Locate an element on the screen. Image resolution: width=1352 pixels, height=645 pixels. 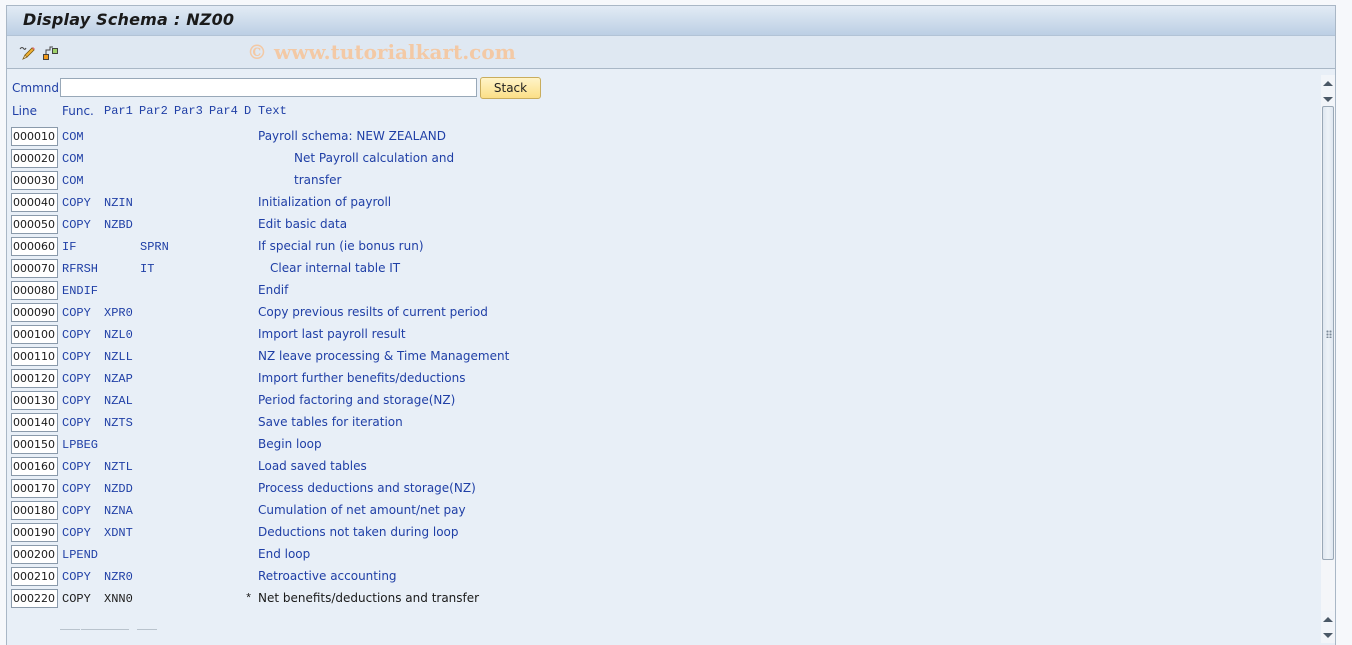
text-cell: Process deductions and storage(NZ) is located at coordinates (367, 488).